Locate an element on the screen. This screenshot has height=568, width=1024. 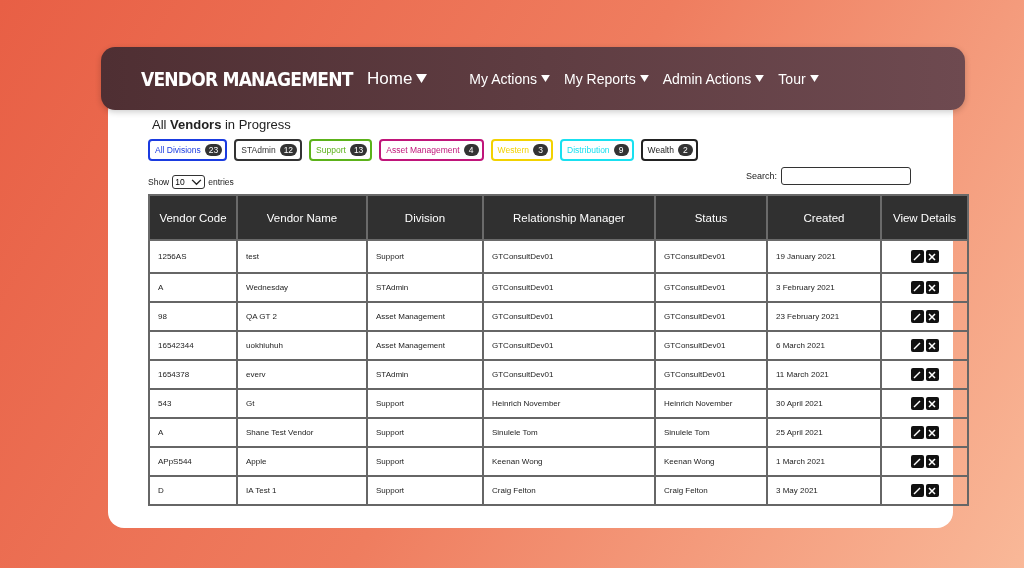
table-cell: Gt is located at coordinates (302, 403).